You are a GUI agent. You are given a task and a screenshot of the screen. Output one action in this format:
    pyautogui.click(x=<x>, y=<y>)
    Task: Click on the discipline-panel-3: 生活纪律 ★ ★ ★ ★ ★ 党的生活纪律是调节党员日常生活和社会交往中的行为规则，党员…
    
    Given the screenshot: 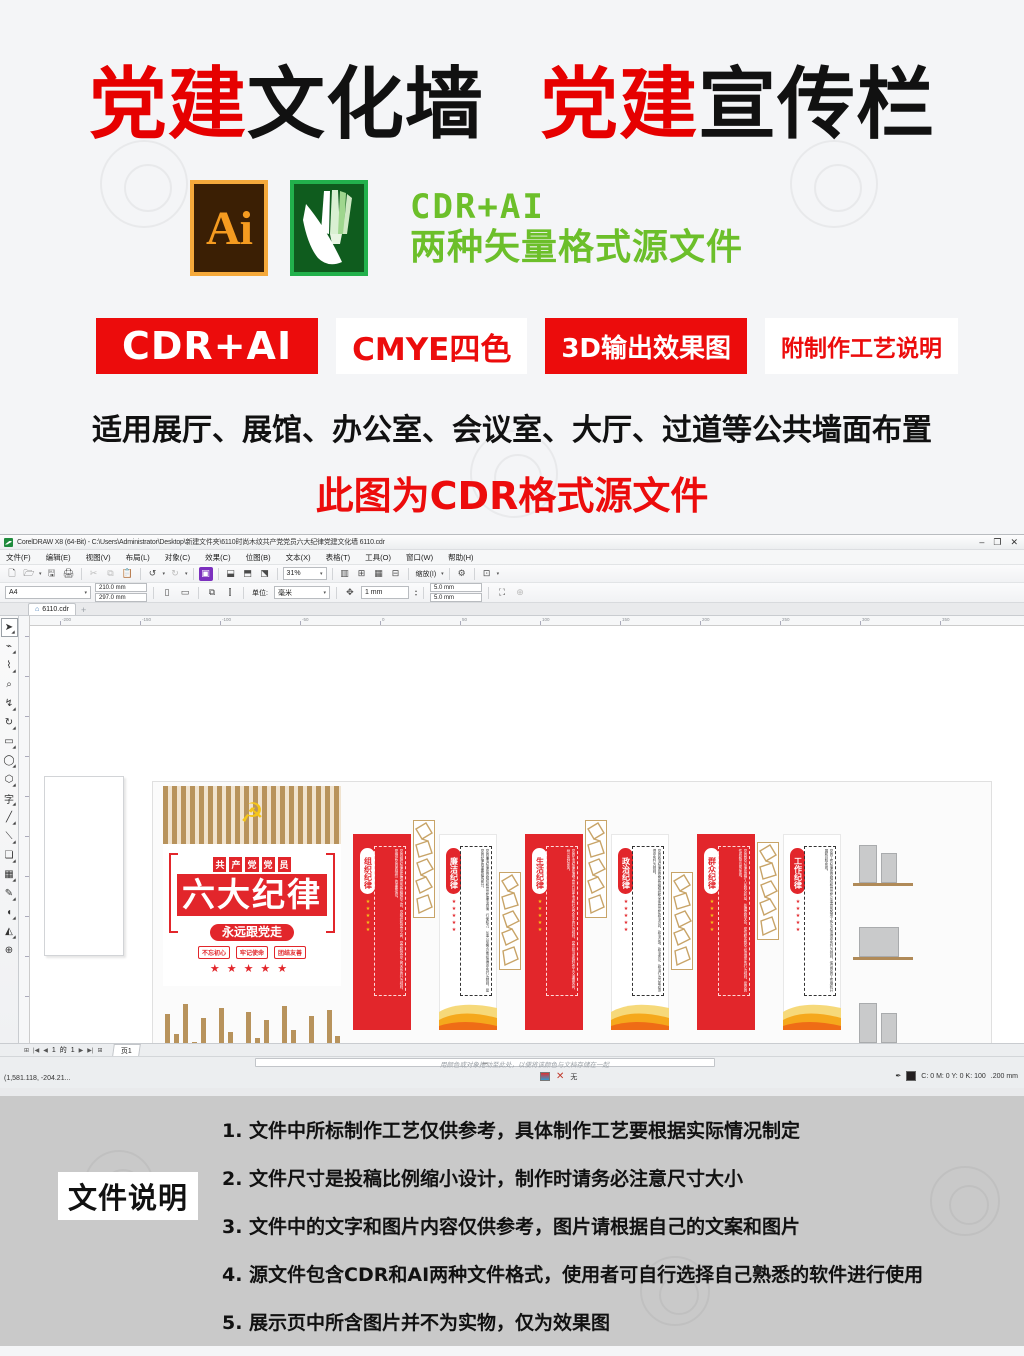 What is the action you would take?
    pyautogui.click(x=554, y=932)
    